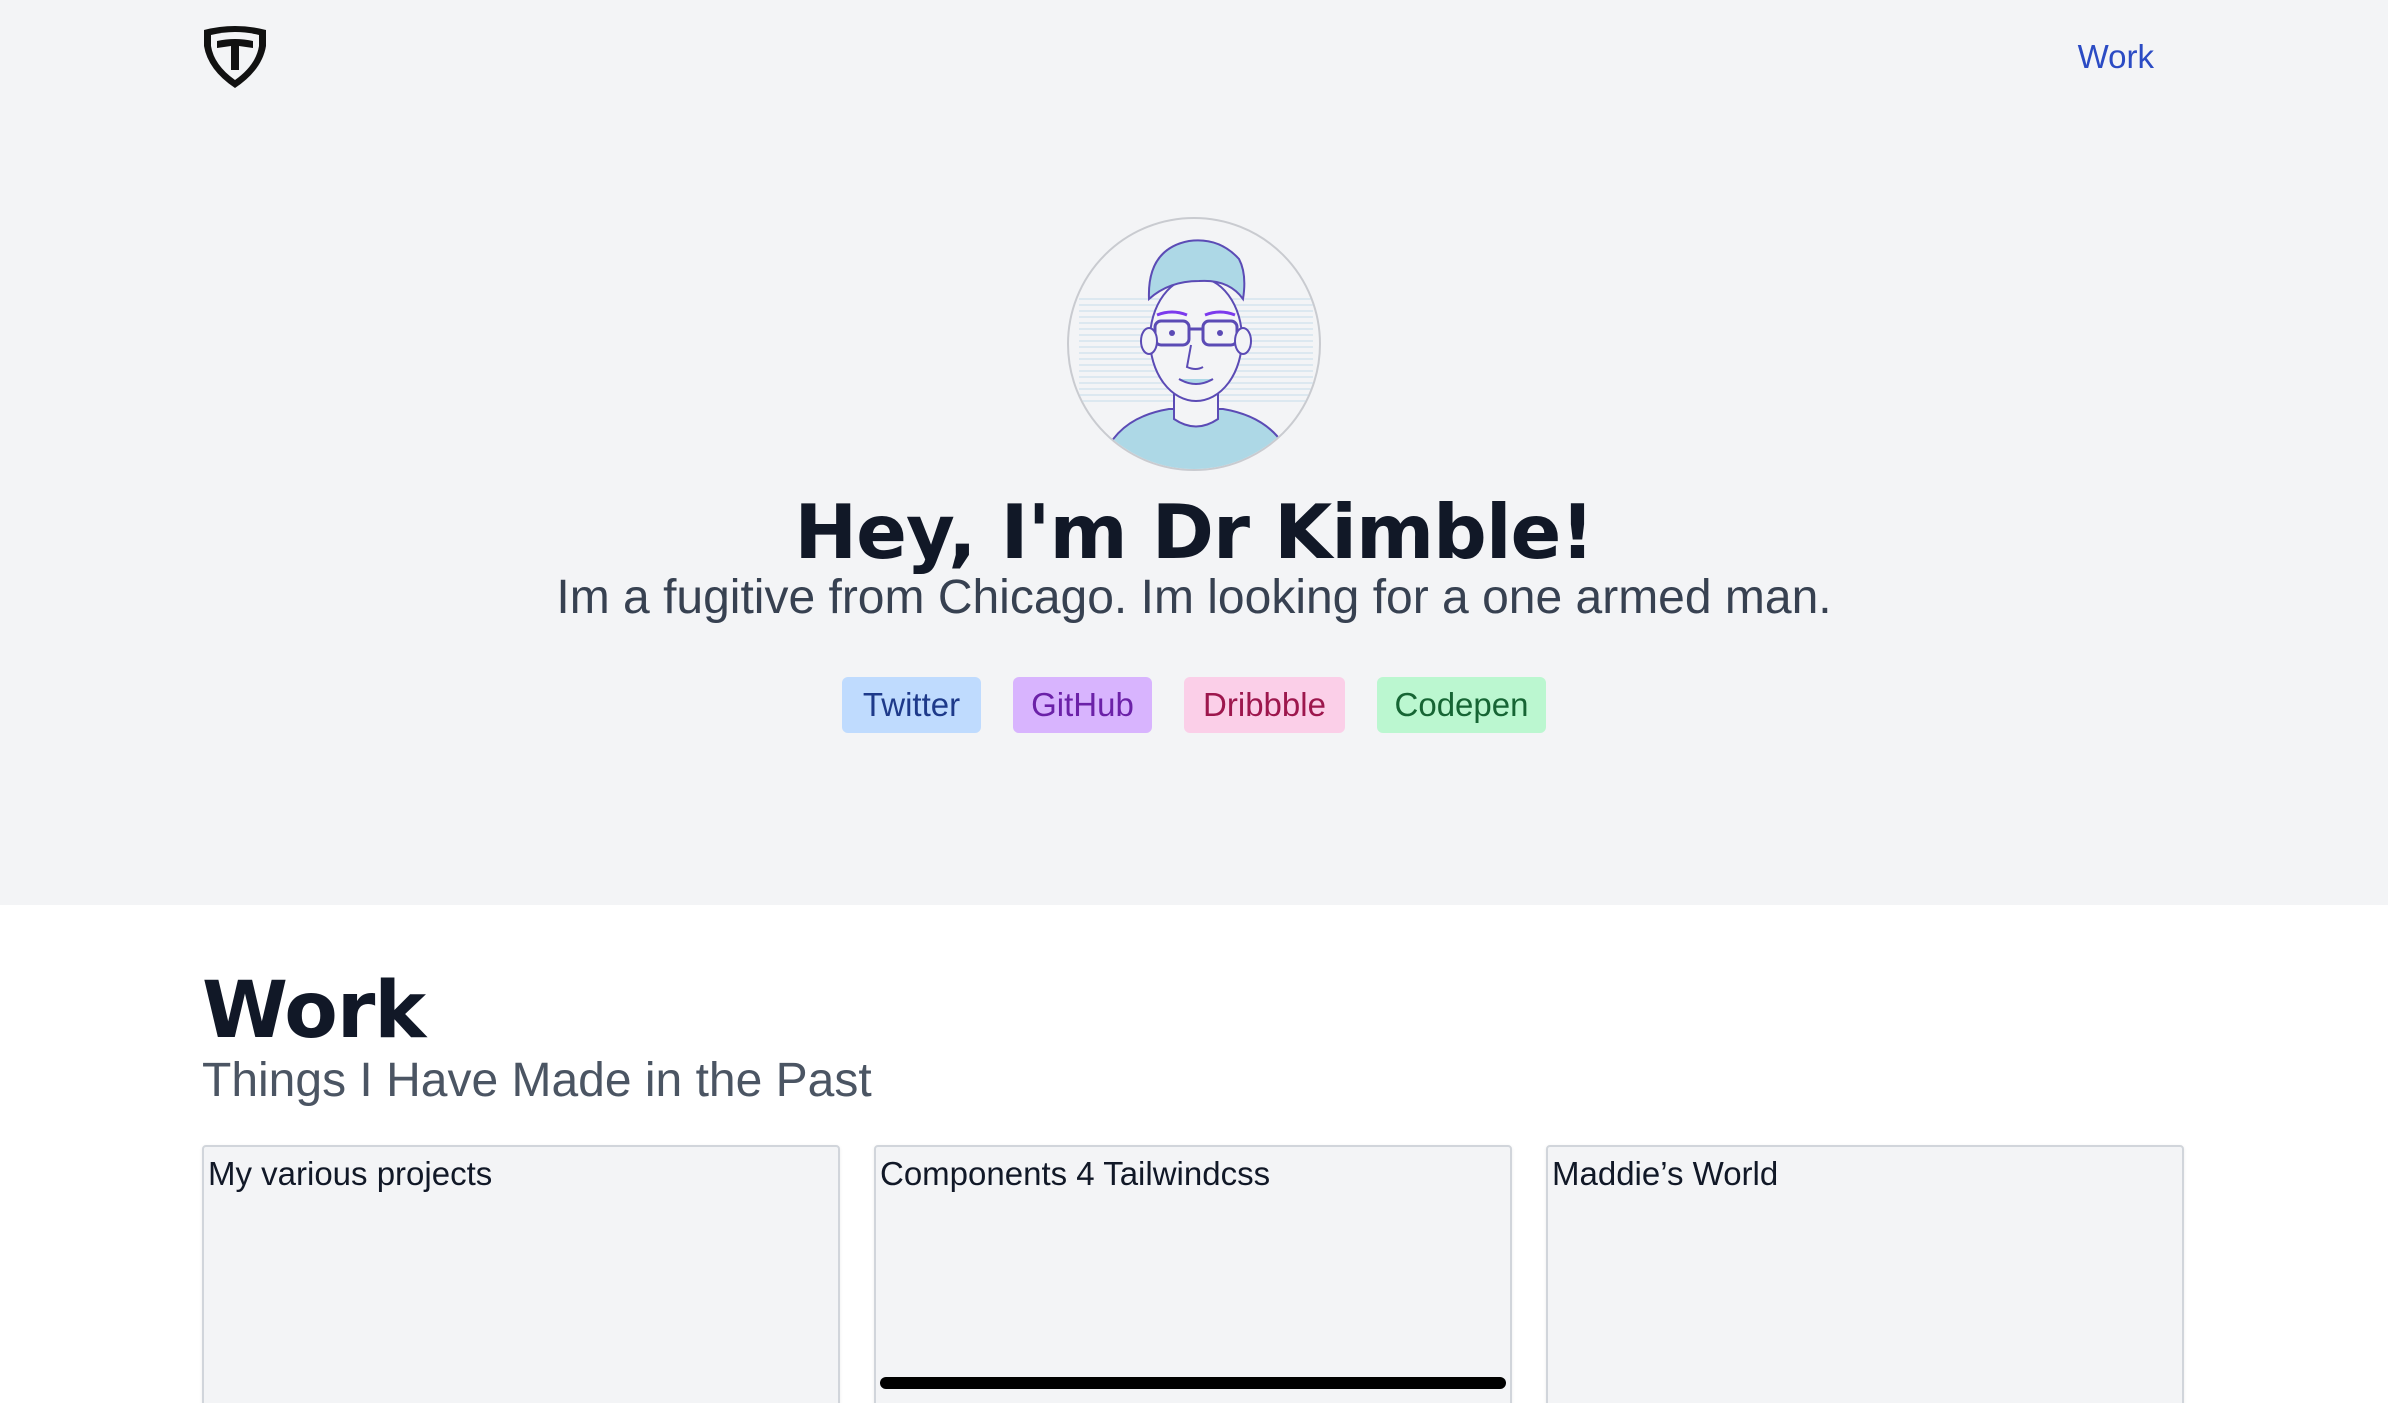 Image resolution: width=2388 pixels, height=1403 pixels. What do you see at coordinates (314, 1011) in the screenshot?
I see `work-section-title: Work` at bounding box center [314, 1011].